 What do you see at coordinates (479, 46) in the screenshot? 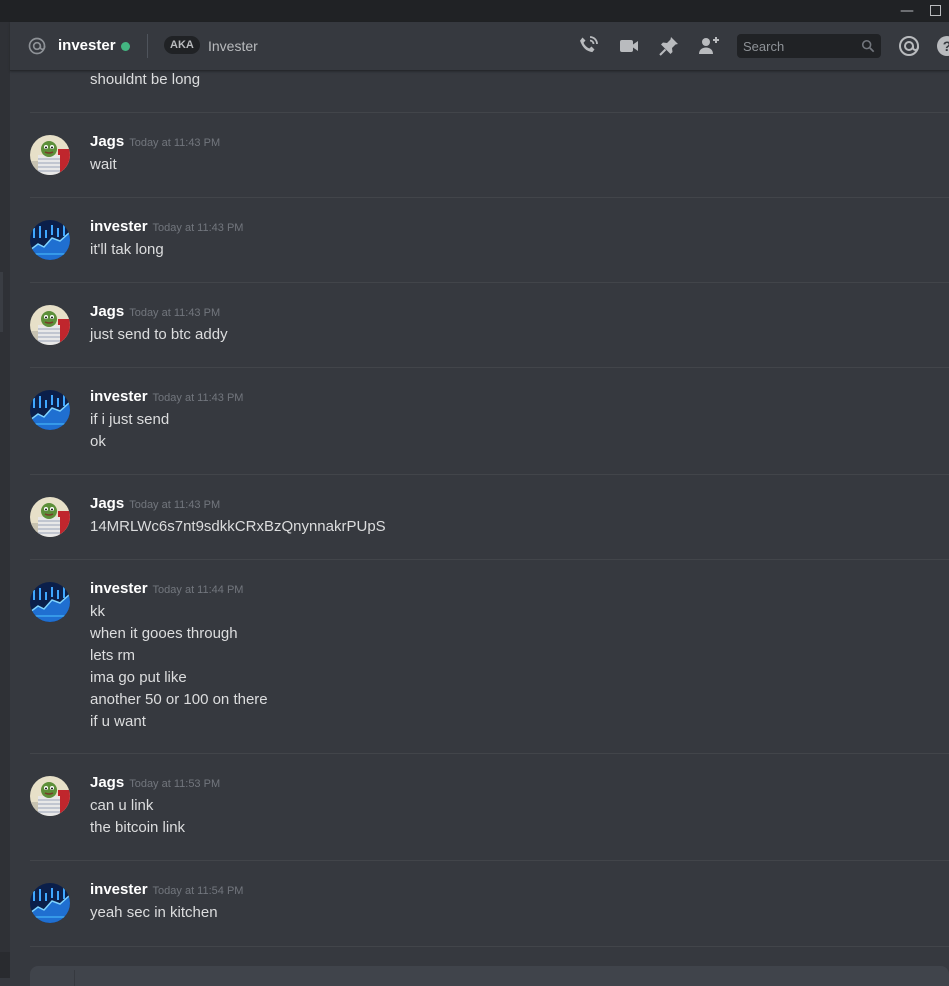
I see `channel-header: invester AKA Invester ?` at bounding box center [479, 46].